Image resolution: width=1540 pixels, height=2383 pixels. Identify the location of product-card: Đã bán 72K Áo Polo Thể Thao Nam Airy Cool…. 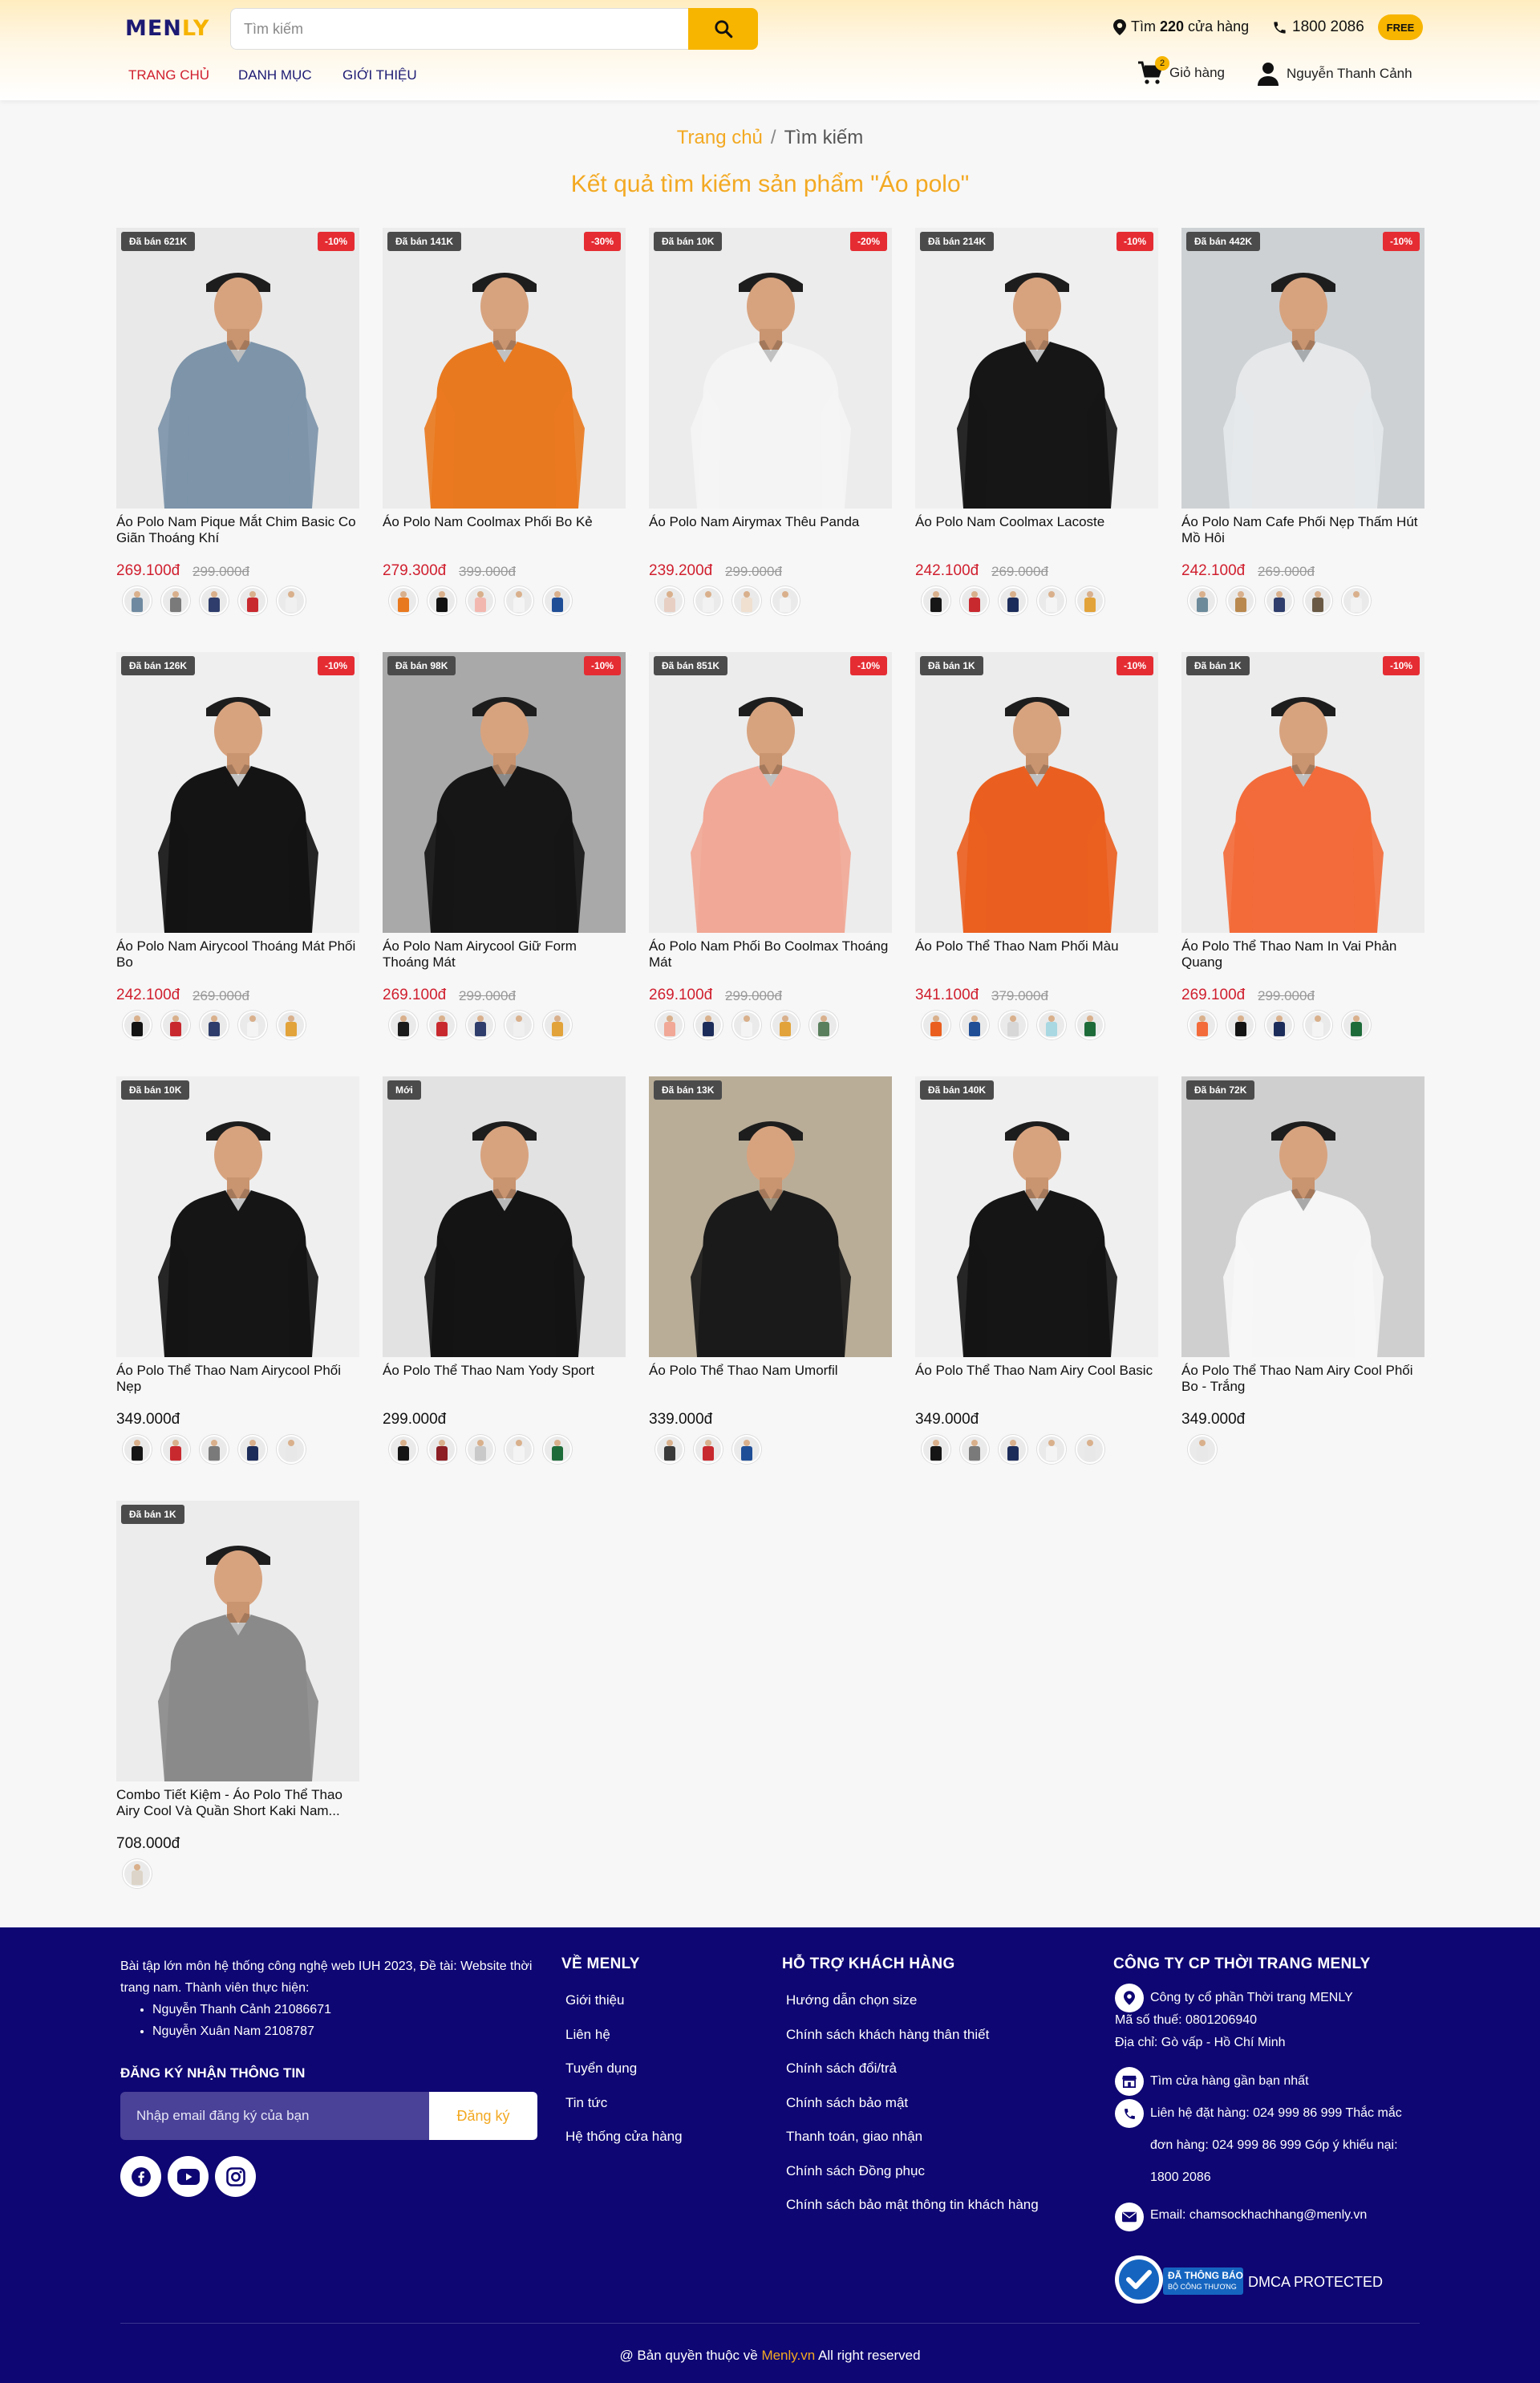
(1302, 1280).